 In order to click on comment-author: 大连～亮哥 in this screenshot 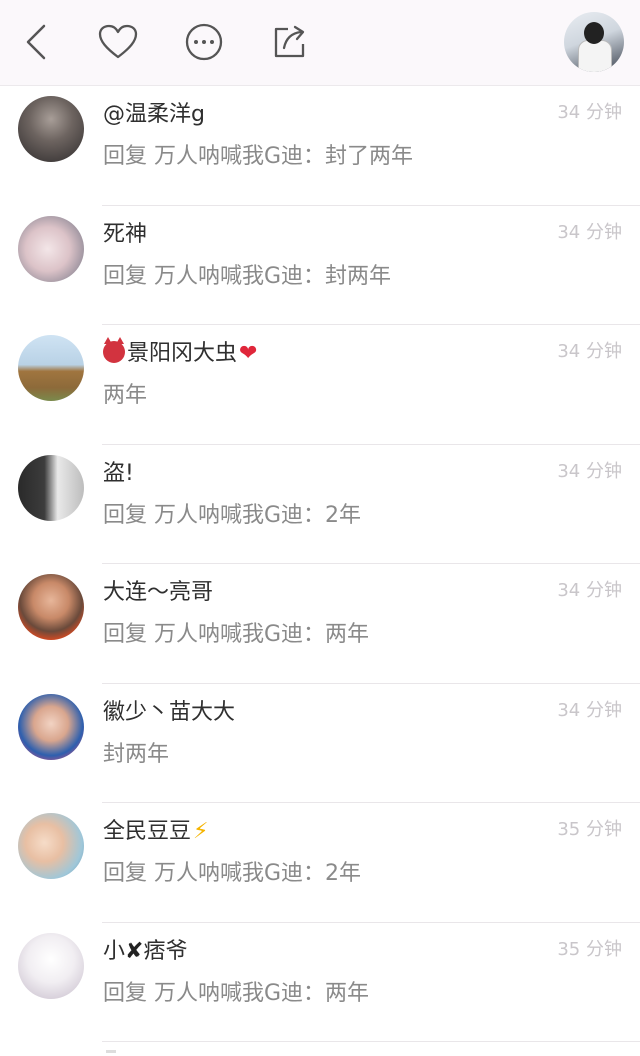, I will do `click(158, 590)`.